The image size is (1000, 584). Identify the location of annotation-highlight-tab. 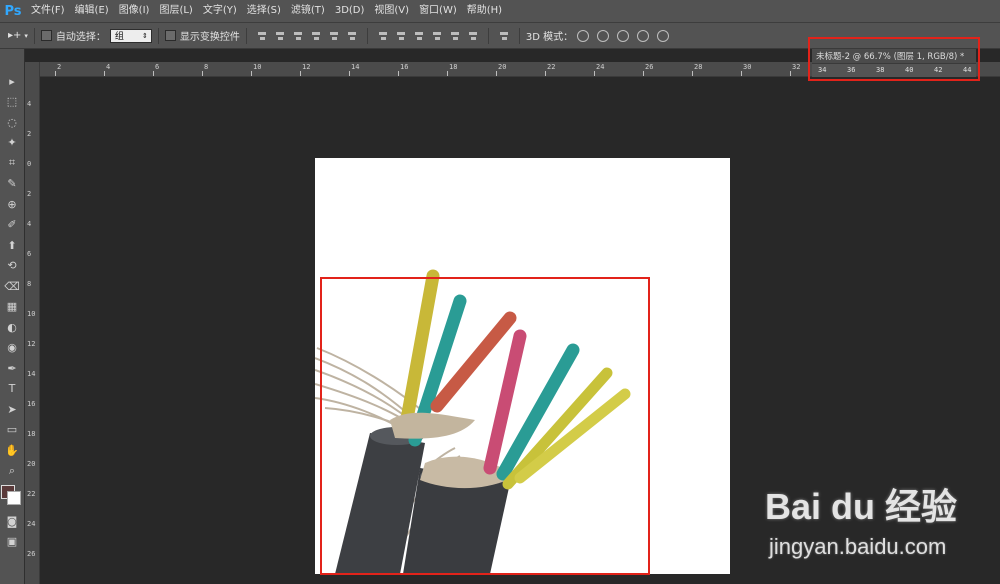
(894, 59).